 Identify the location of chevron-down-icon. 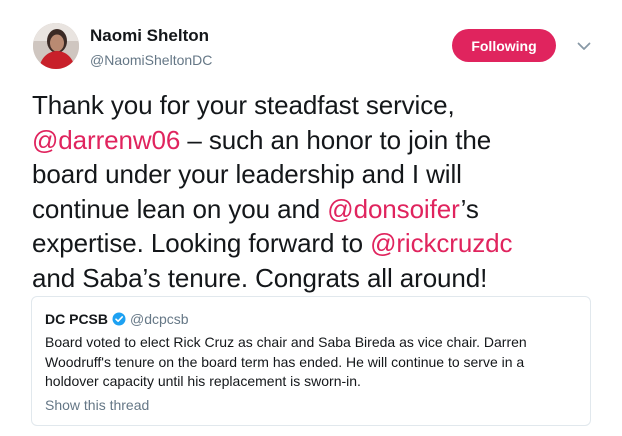
(584, 46).